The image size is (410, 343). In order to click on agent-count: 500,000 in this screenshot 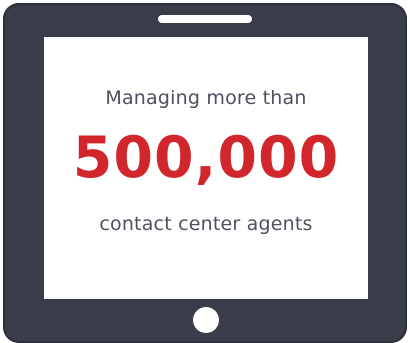, I will do `click(206, 158)`.